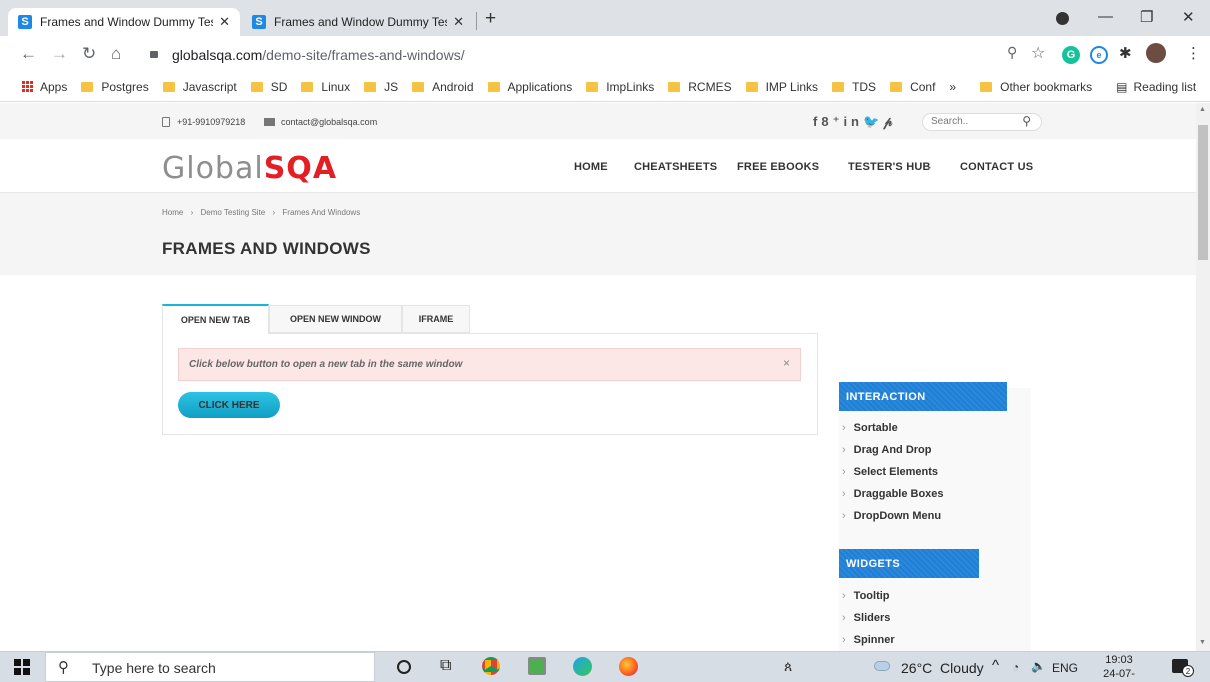 Image resolution: width=1210 pixels, height=682 pixels. I want to click on edge-icon, so click(582, 666).